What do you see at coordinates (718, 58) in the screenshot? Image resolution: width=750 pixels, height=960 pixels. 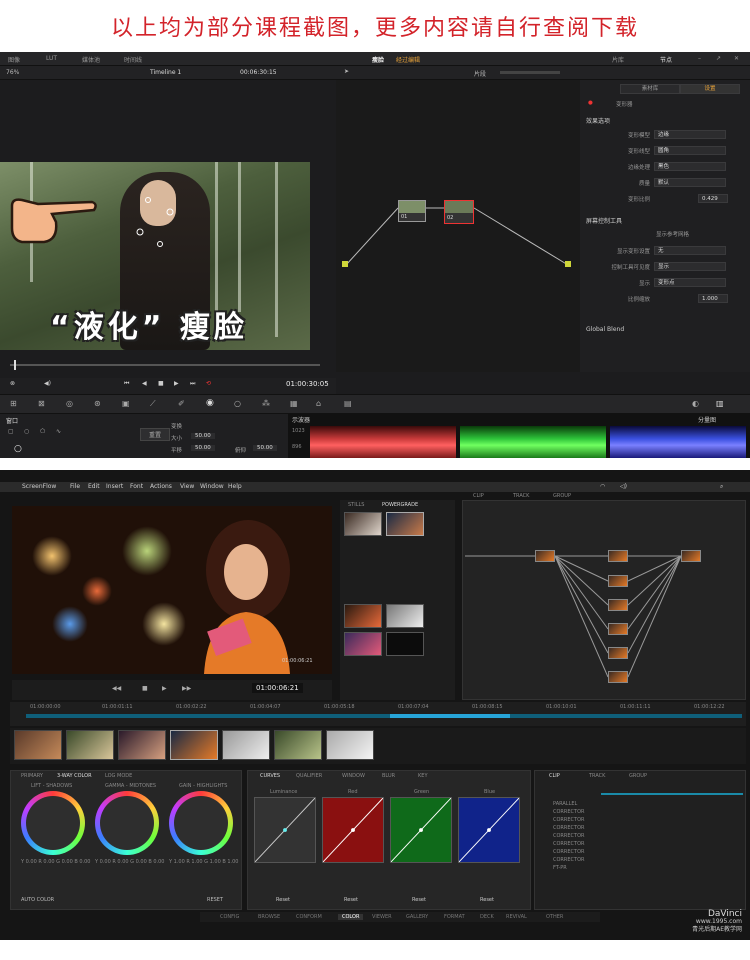 I see `maximize-icon: ↗` at bounding box center [718, 58].